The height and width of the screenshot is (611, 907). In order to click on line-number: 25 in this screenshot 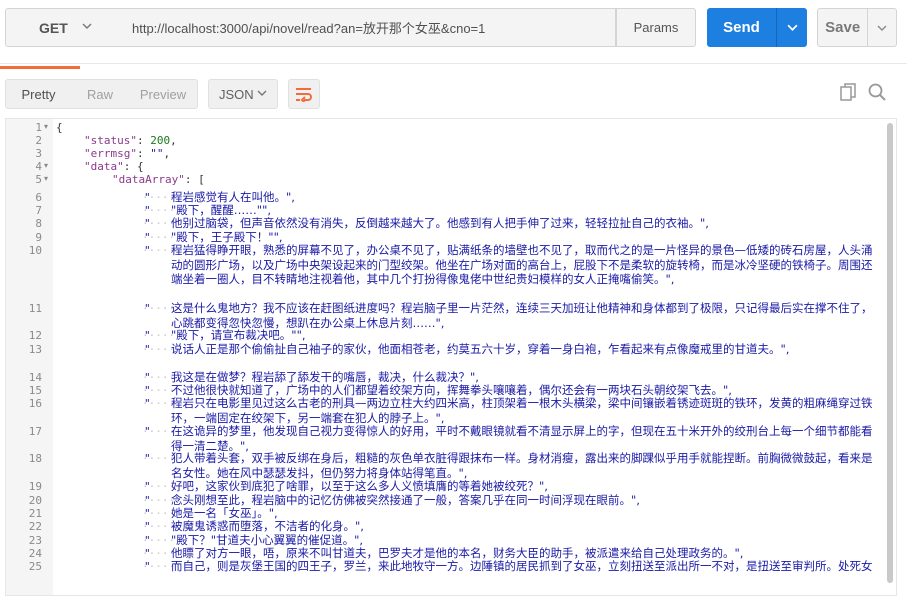, I will do `click(35, 566)`.